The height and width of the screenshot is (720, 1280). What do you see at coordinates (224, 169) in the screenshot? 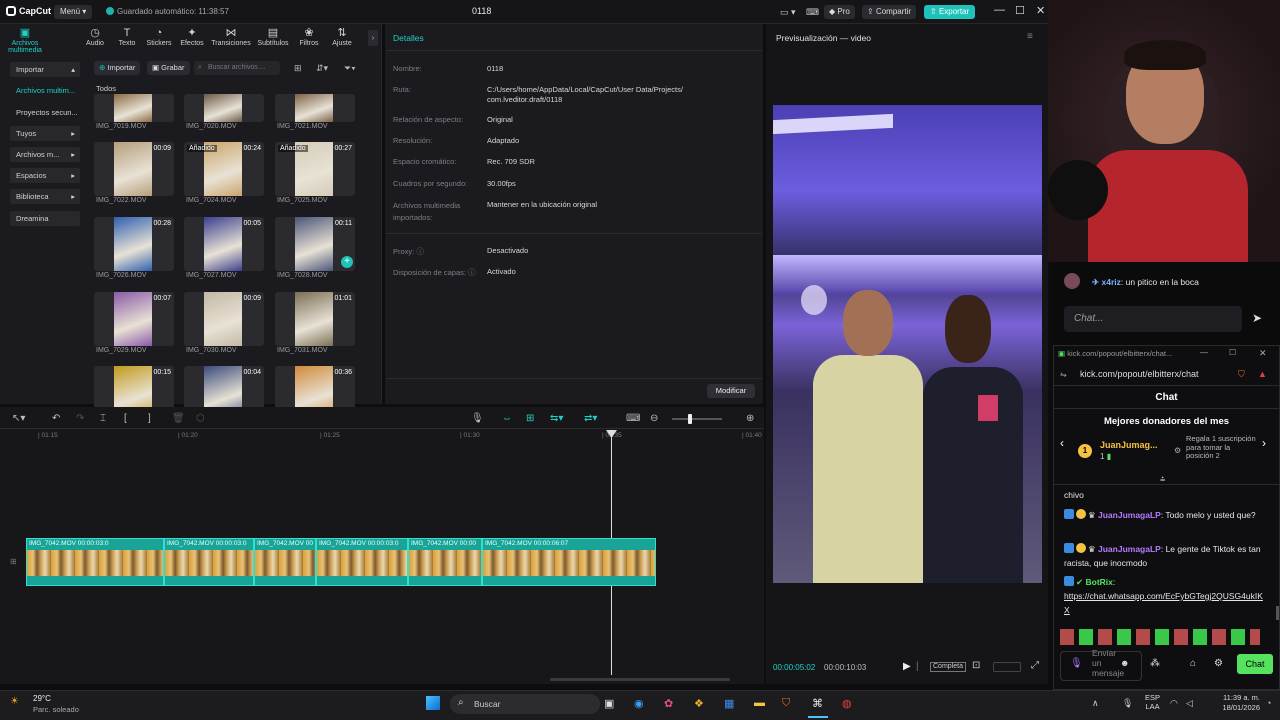
I see `media-thumbnail: 00:24 Añadido` at bounding box center [224, 169].